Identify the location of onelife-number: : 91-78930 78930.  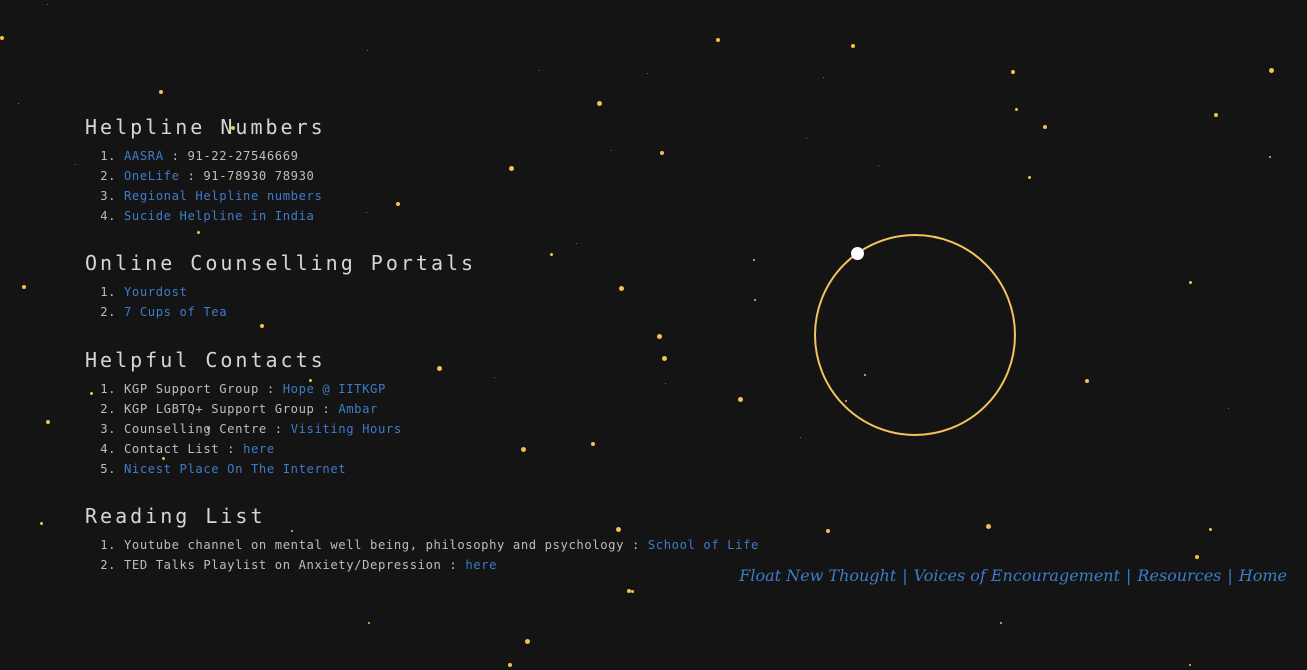
(247, 176).